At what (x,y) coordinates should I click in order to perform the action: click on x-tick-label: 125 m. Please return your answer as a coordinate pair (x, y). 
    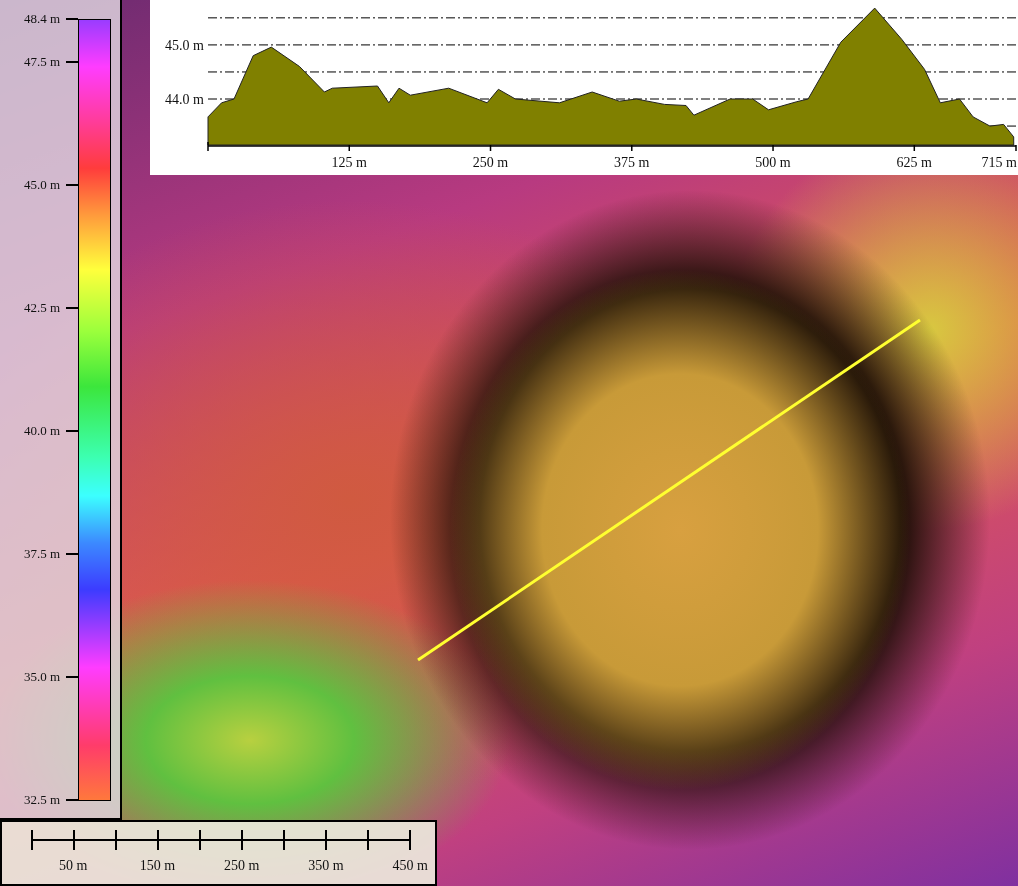
    Looking at the image, I should click on (349, 162).